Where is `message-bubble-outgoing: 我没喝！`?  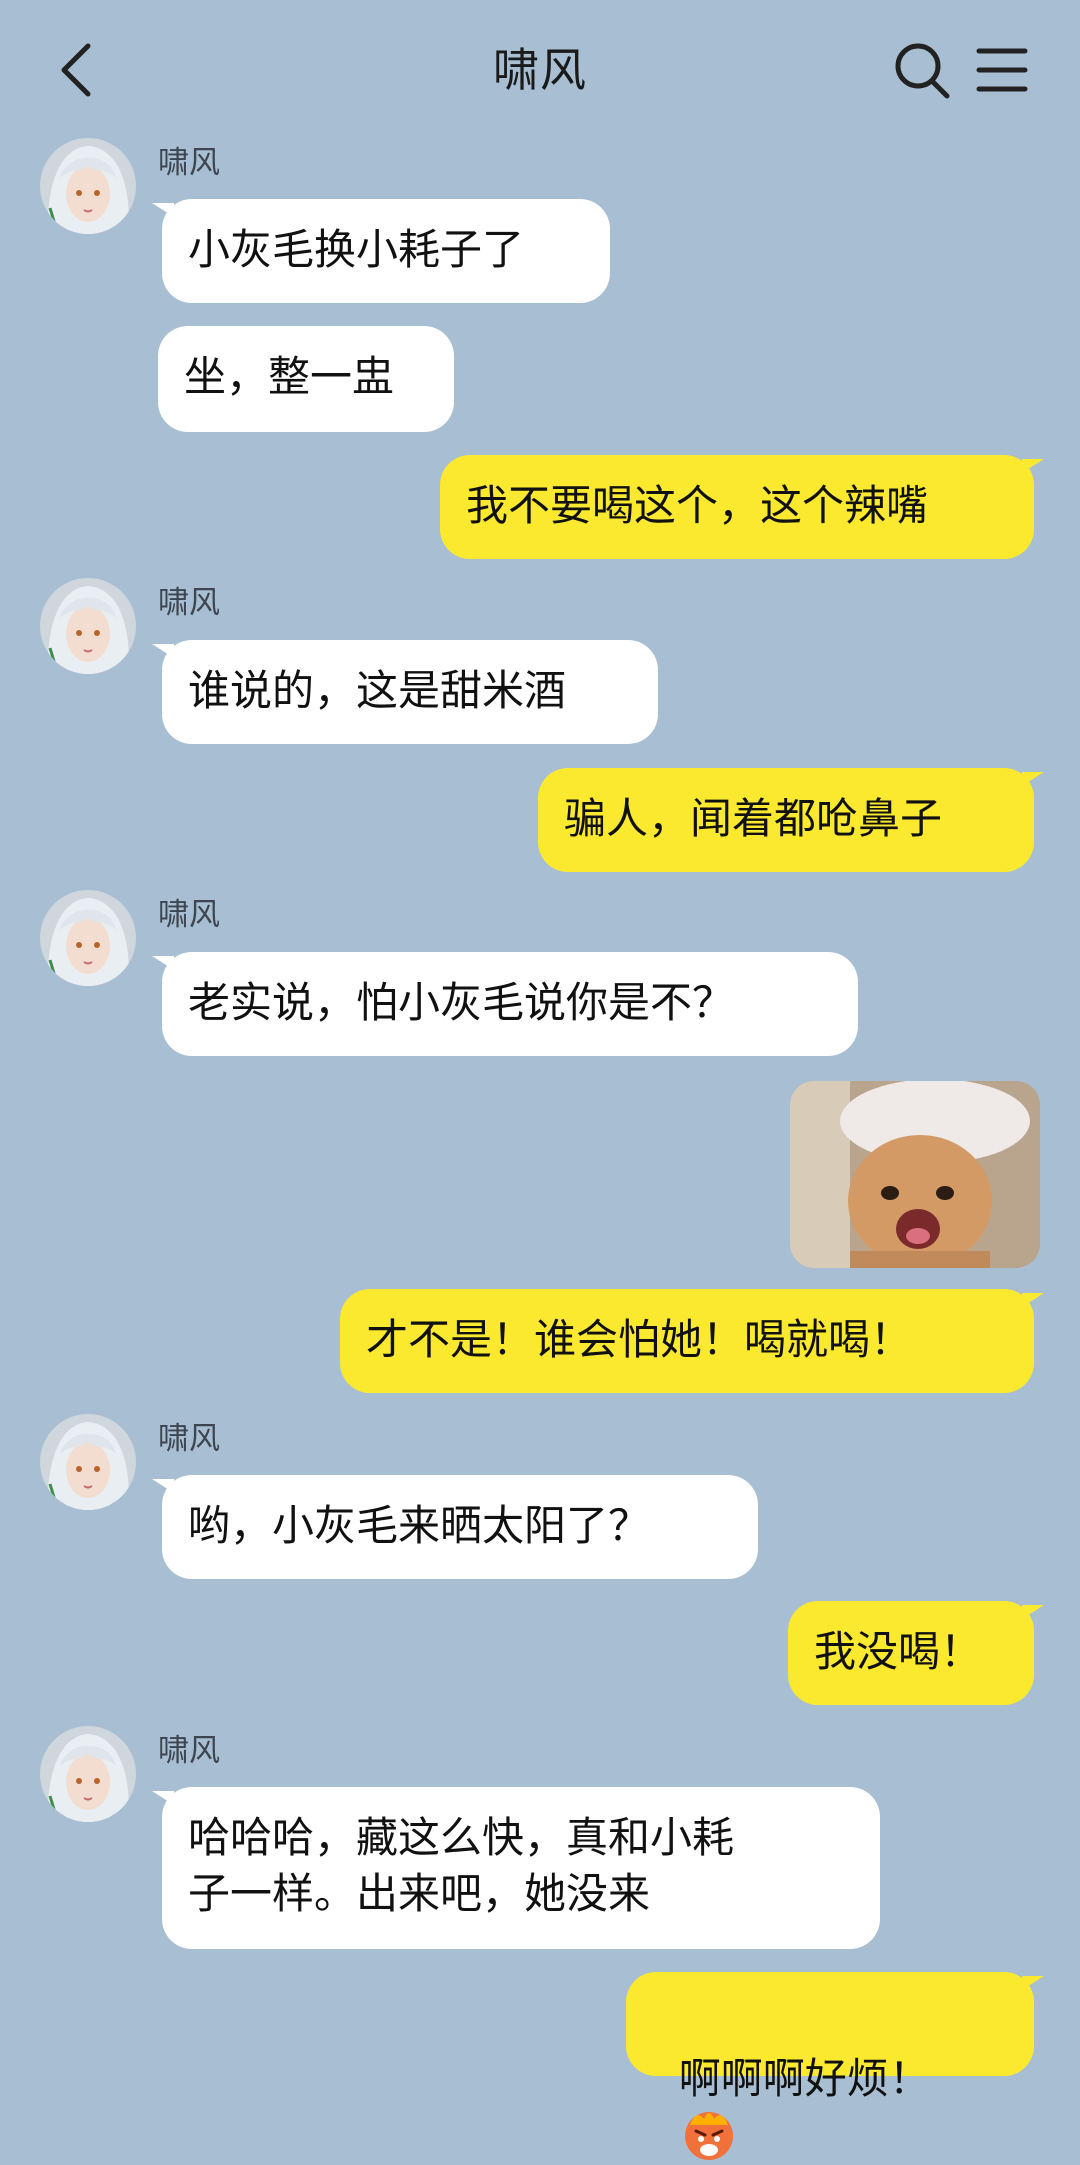
message-bubble-outgoing: 我没喝！ is located at coordinates (916, 1653).